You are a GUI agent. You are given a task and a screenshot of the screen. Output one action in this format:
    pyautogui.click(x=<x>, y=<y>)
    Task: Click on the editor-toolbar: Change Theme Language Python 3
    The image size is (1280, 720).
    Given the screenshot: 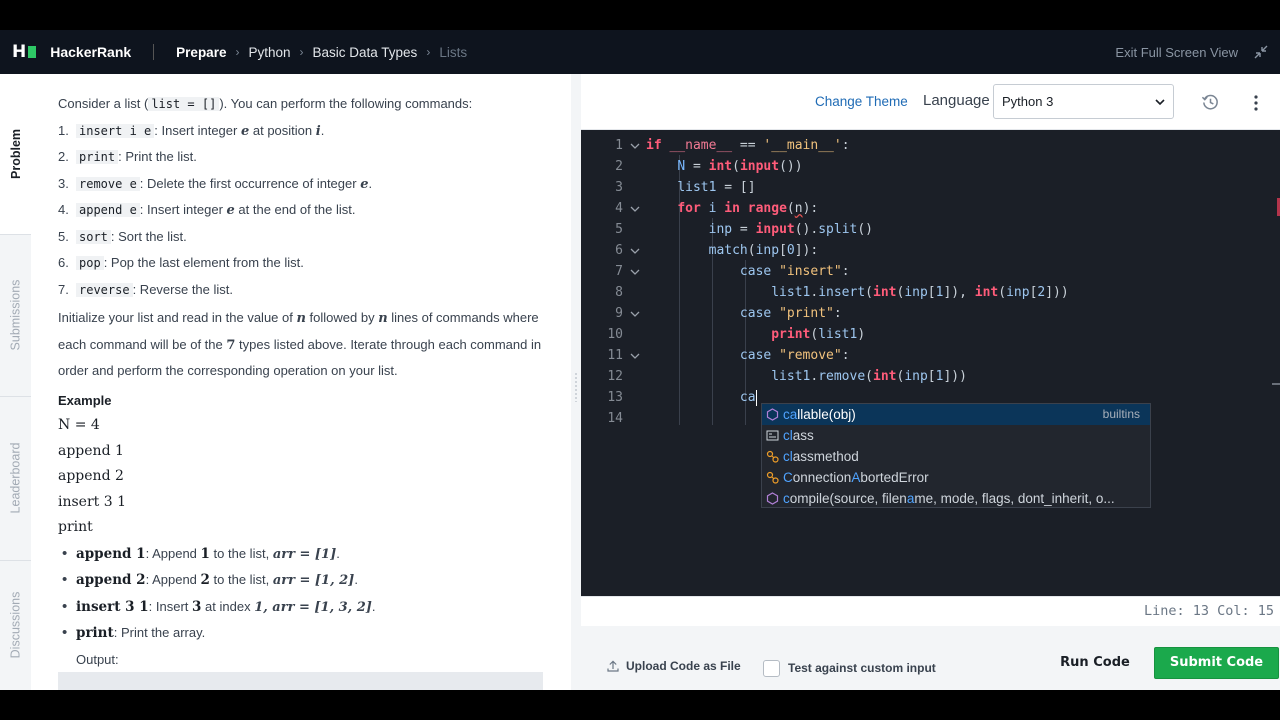 What is the action you would take?
    pyautogui.click(x=930, y=102)
    